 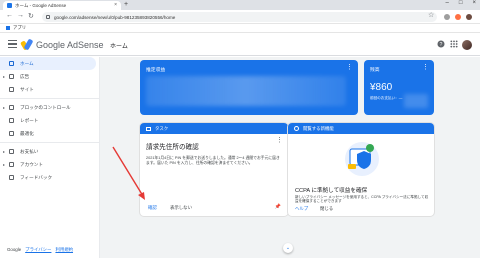 I want to click on terms-link: 利用規約, so click(x=64, y=250).